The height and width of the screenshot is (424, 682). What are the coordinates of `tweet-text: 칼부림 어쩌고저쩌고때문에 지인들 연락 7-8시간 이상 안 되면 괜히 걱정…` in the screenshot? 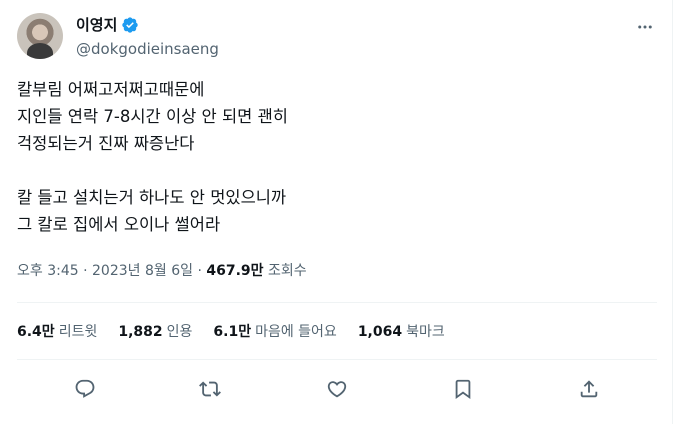 It's located at (152, 157).